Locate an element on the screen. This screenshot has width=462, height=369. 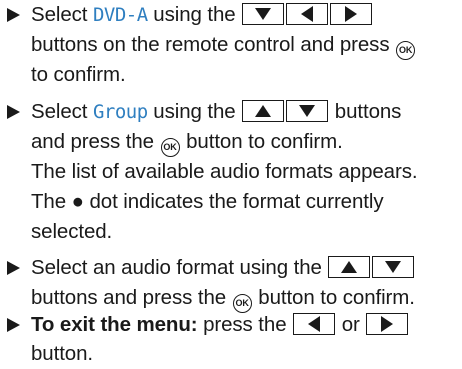
step2-line5: selected. is located at coordinates (71, 232).